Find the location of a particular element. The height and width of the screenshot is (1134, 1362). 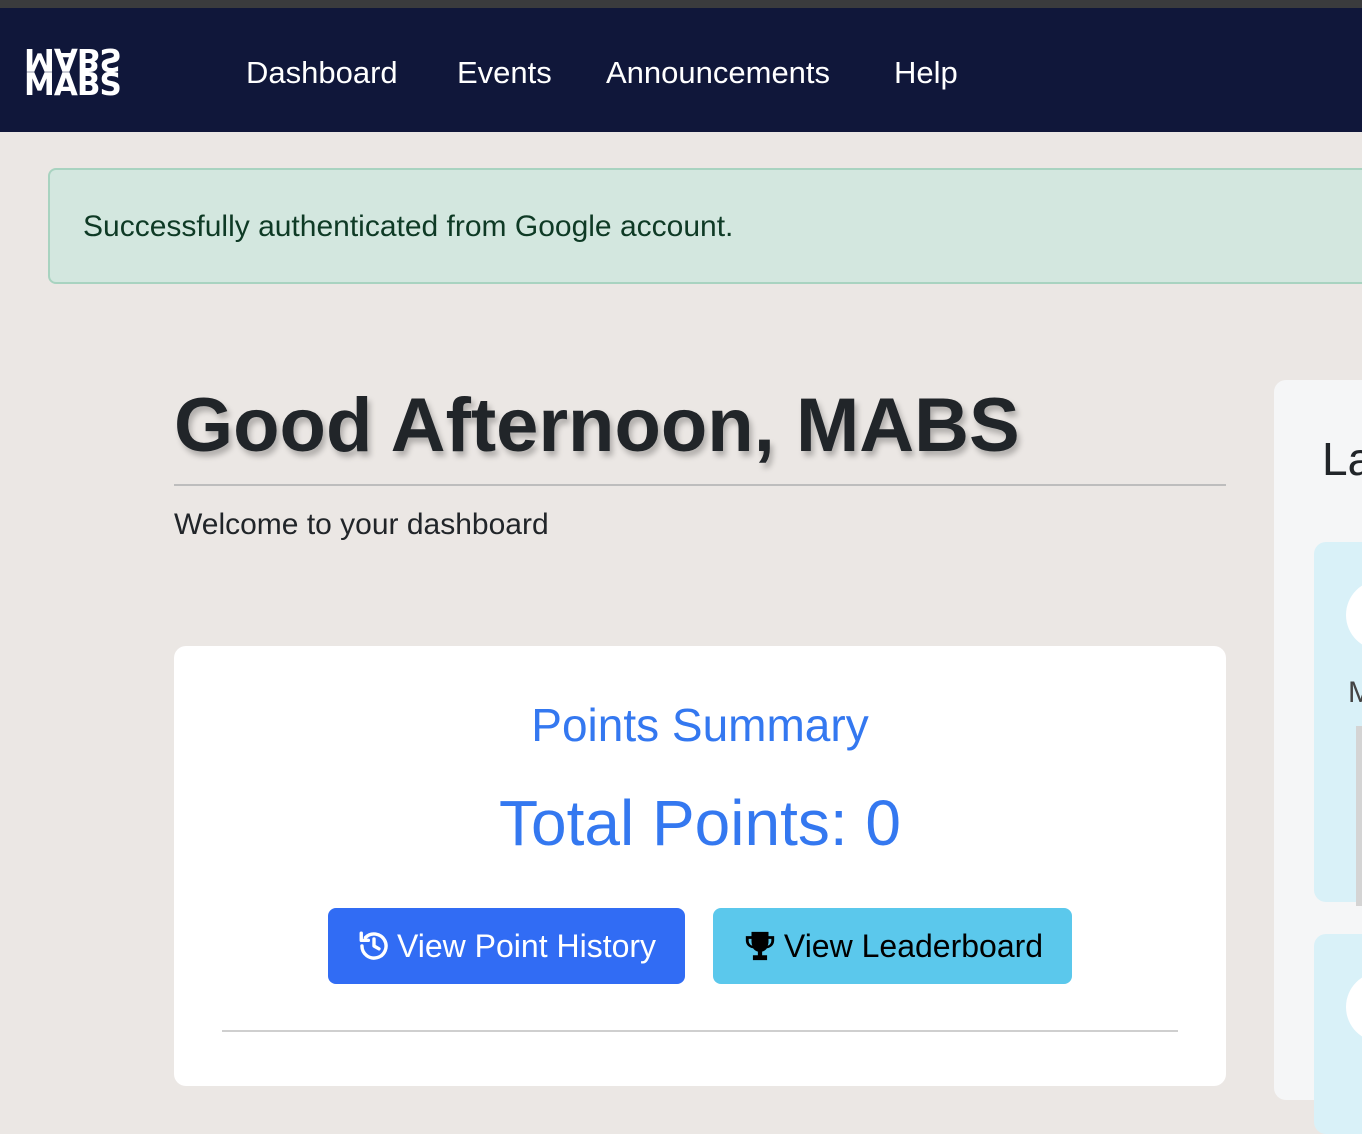

logo-mirrored-text: MABS is located at coordinates (72, 59).